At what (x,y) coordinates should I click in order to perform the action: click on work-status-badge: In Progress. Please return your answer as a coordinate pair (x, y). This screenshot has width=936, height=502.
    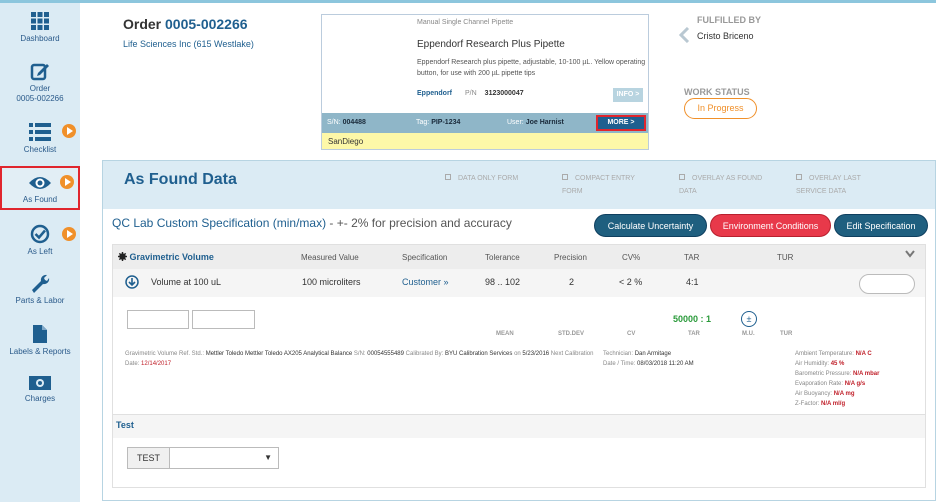
    Looking at the image, I should click on (720, 108).